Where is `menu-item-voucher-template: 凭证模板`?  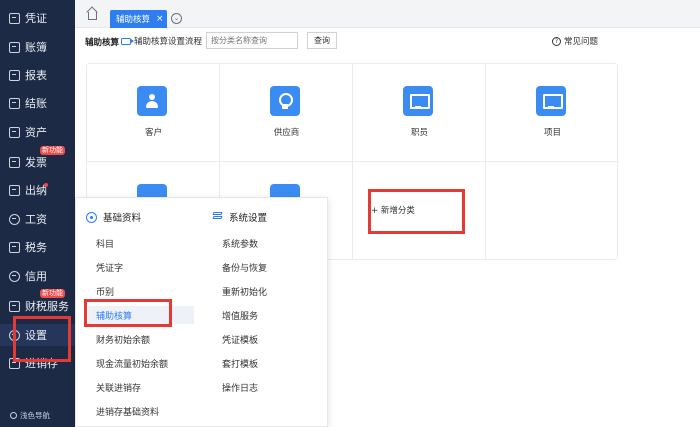
menu-item-voucher-template: 凭证模板 is located at coordinates (264, 339).